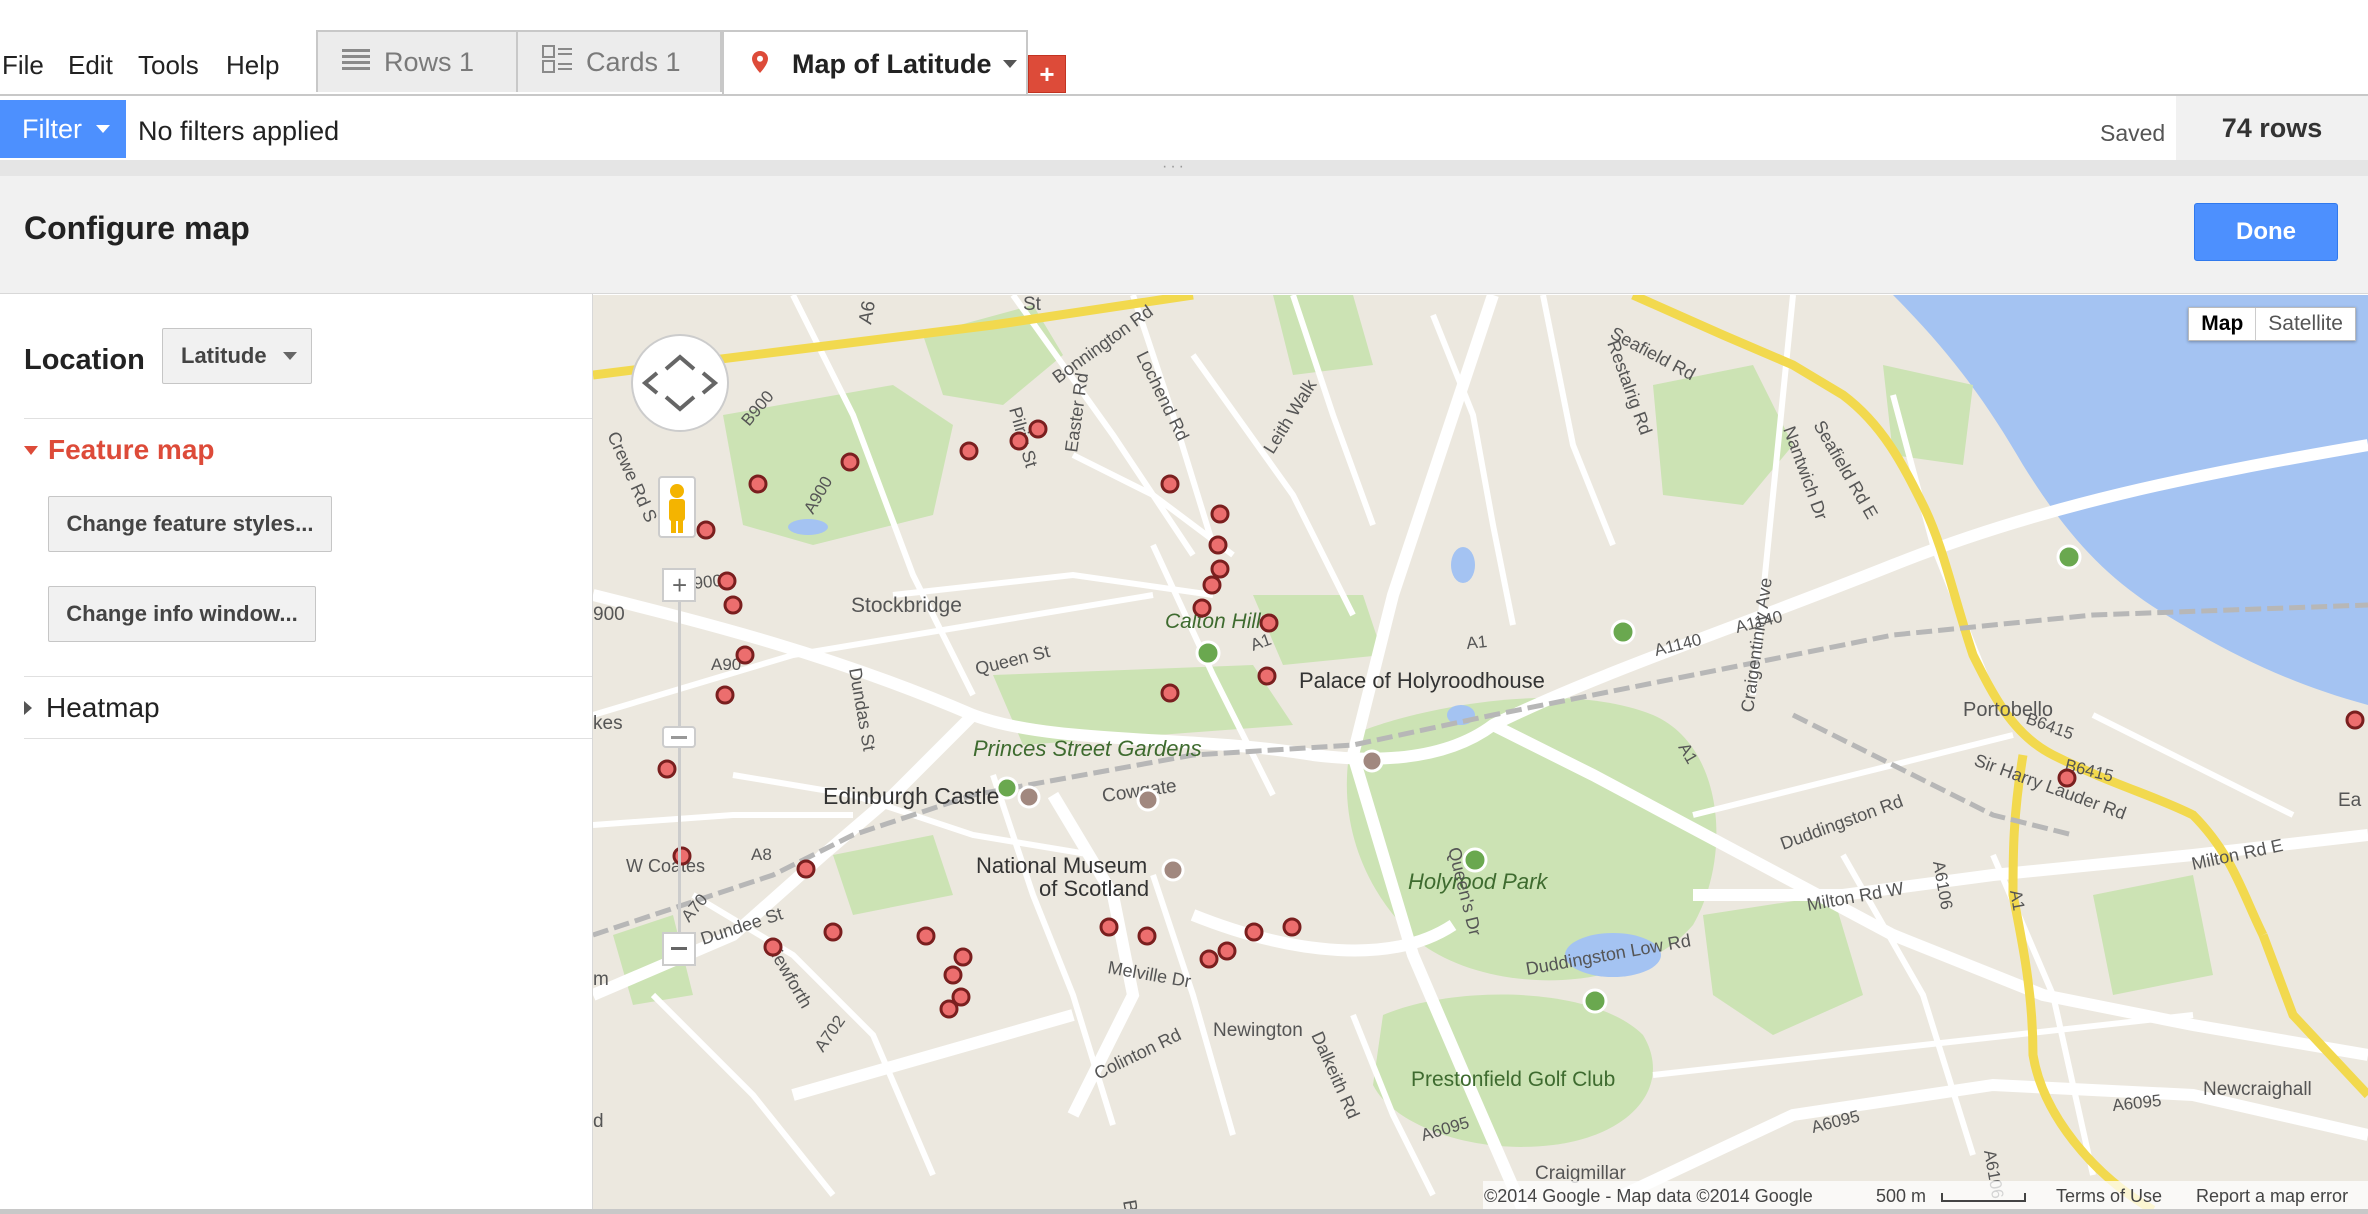 This screenshot has height=1214, width=2368. What do you see at coordinates (2223, 324) in the screenshot?
I see `map-type-map-button: Map` at bounding box center [2223, 324].